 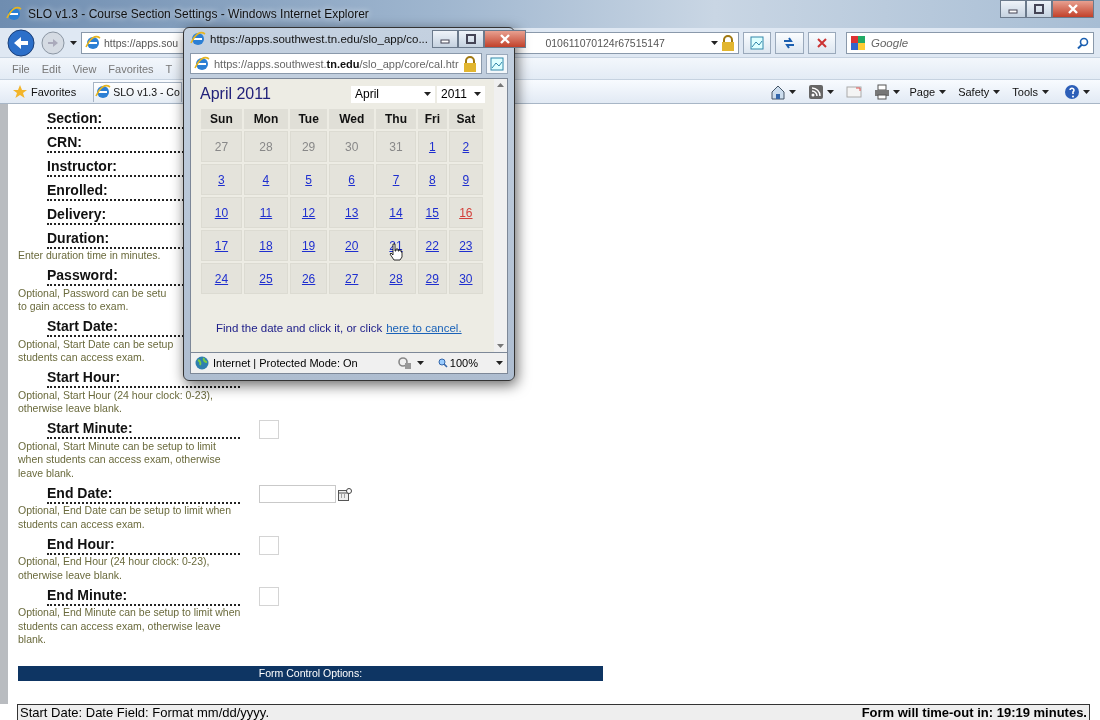 What do you see at coordinates (1072, 91) in the screenshot?
I see `help-icon` at bounding box center [1072, 91].